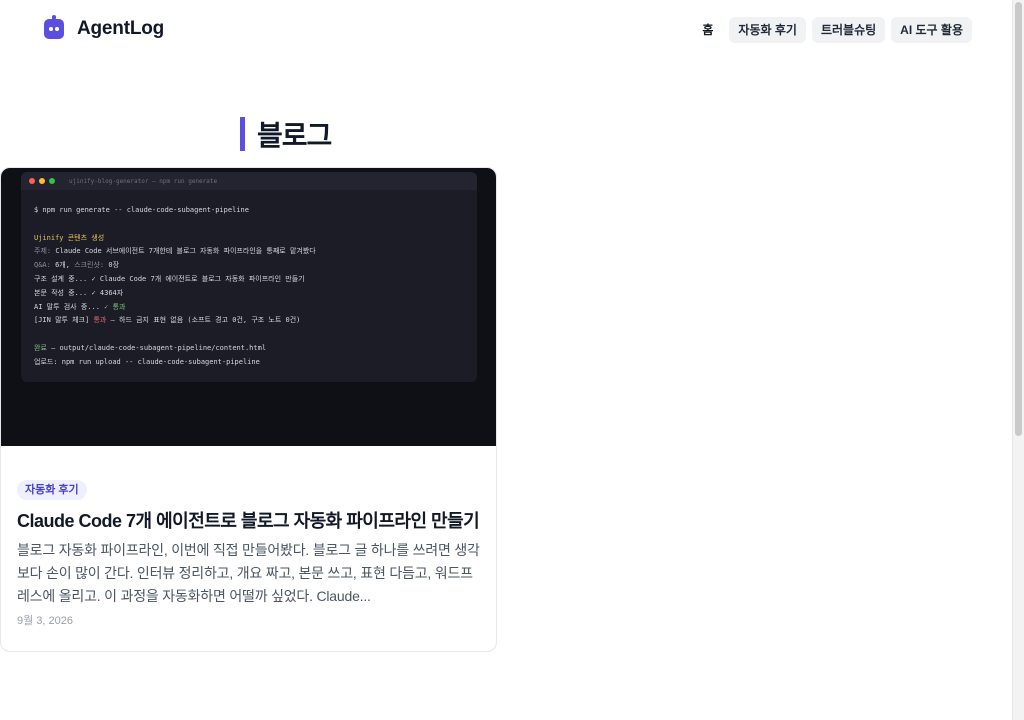 The width and height of the screenshot is (1024, 720). What do you see at coordinates (848, 30) in the screenshot?
I see `nav-item-troubleshooting: 트러블슈팅` at bounding box center [848, 30].